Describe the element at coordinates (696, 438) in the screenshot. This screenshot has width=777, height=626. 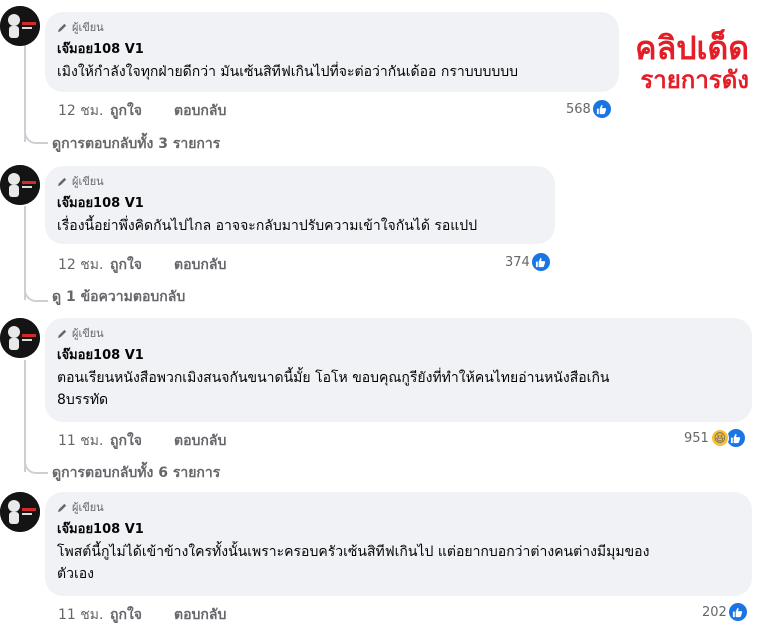
I see `reaction-count-value: 951` at that location.